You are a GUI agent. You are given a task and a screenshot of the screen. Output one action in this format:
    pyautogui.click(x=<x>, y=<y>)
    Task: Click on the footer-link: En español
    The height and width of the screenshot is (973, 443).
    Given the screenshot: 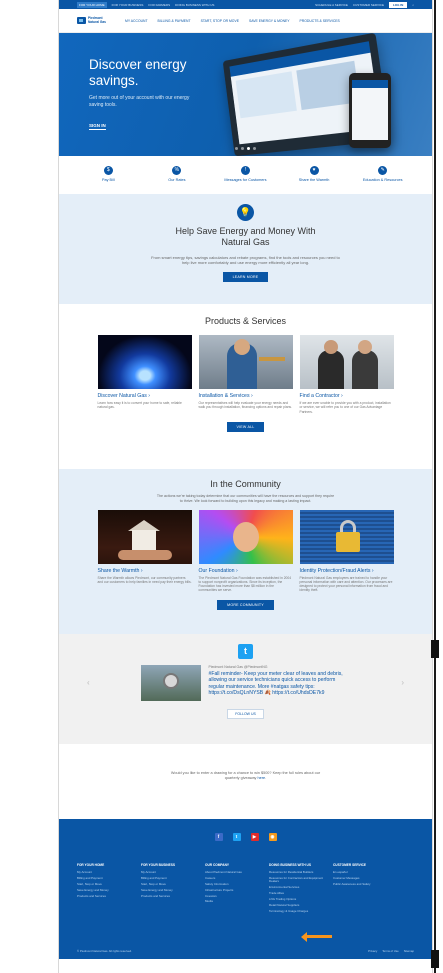 What is the action you would take?
    pyautogui.click(x=360, y=872)
    